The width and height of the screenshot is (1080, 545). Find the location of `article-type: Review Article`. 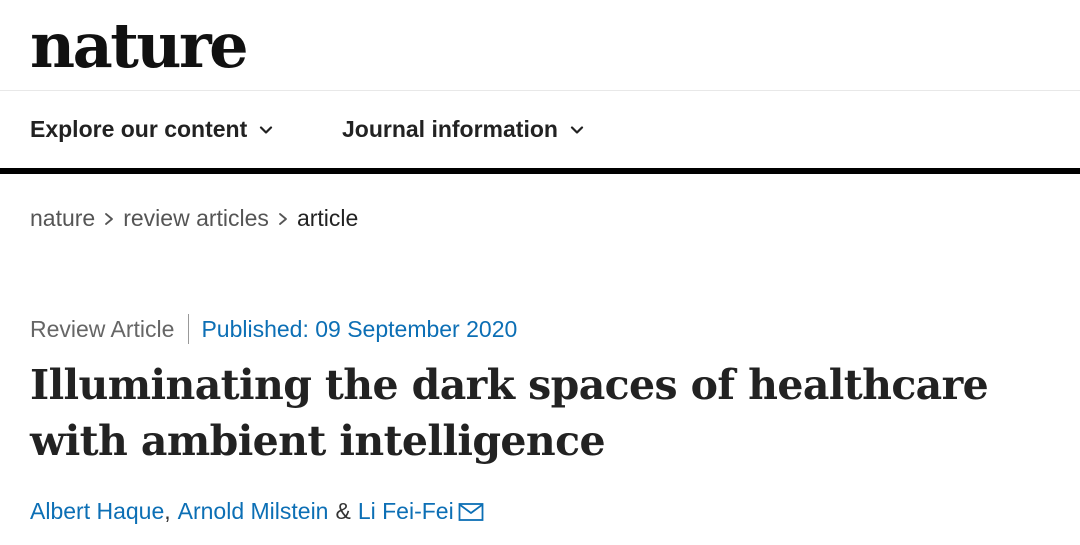

article-type: Review Article is located at coordinates (102, 328).